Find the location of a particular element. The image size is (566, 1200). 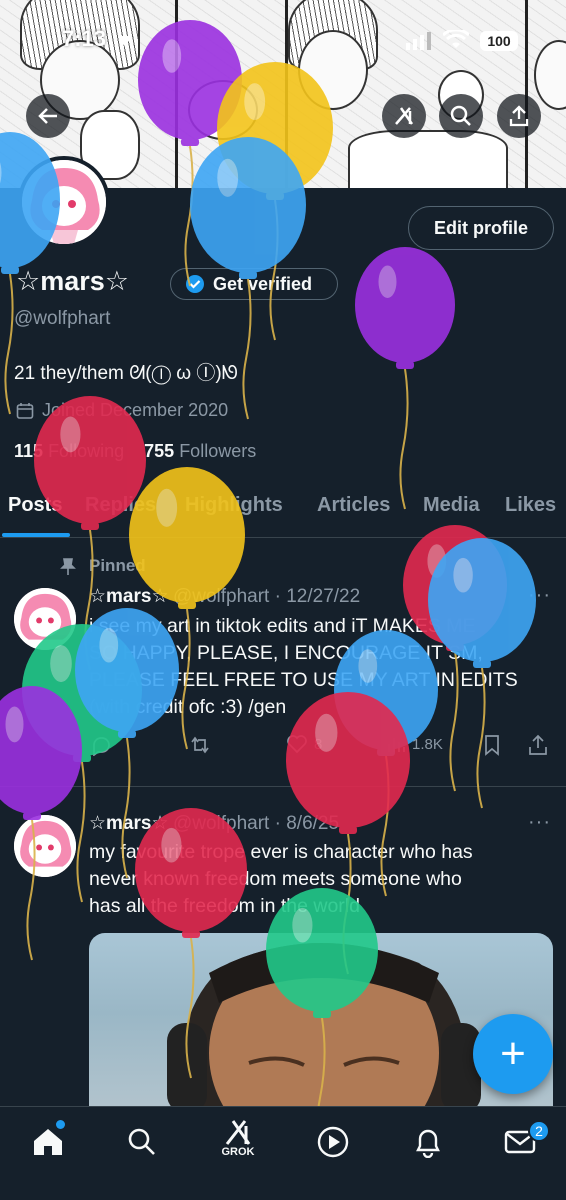

nav-notifications is located at coordinates (428, 1142).